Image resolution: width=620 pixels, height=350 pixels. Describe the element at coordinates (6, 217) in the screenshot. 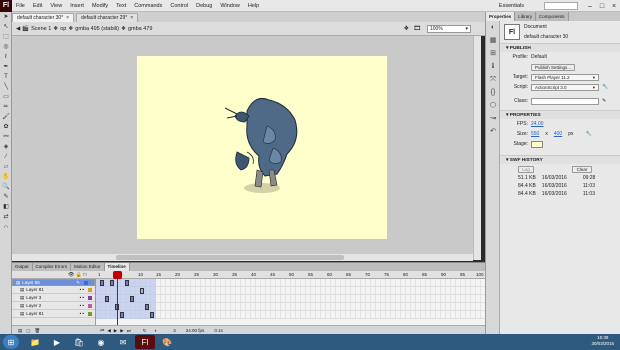

I see `swap-colors-icon: ⇄` at that location.